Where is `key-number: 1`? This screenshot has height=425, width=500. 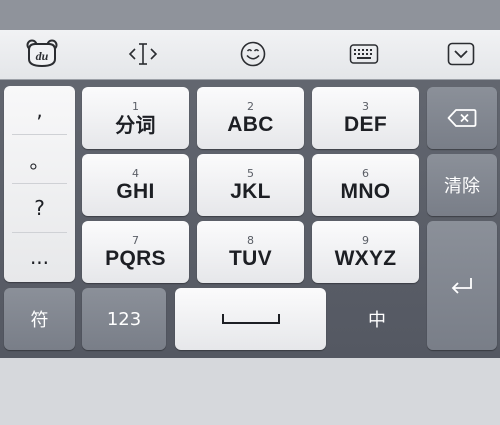 key-number: 1 is located at coordinates (135, 106).